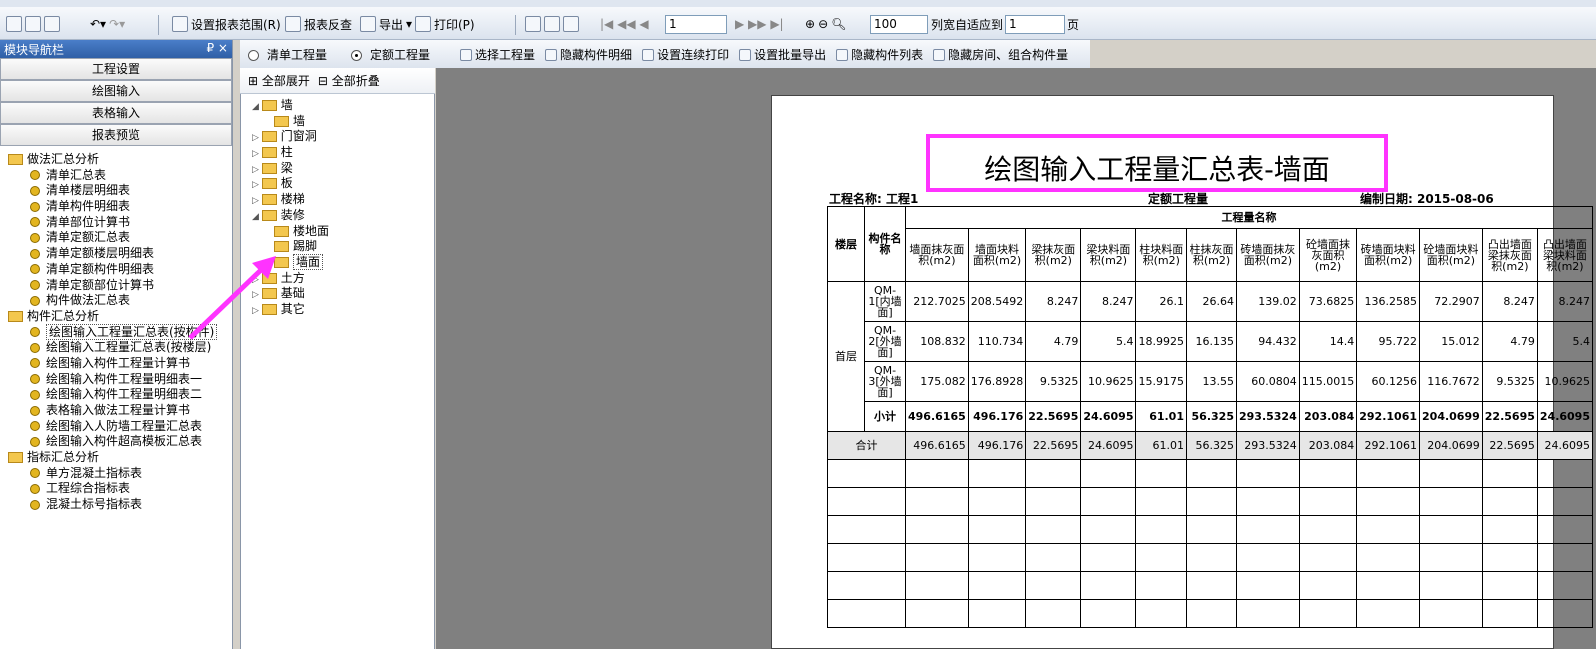 The width and height of the screenshot is (1596, 649). I want to click on report-item: 清单定额楼层明细表, so click(116, 254).